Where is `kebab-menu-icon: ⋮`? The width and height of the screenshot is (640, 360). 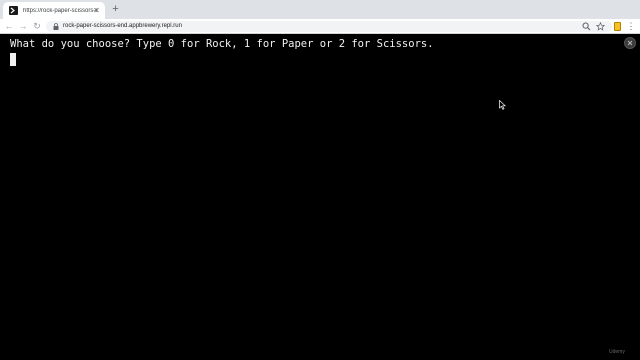
kebab-menu-icon: ⋮ is located at coordinates (631, 26).